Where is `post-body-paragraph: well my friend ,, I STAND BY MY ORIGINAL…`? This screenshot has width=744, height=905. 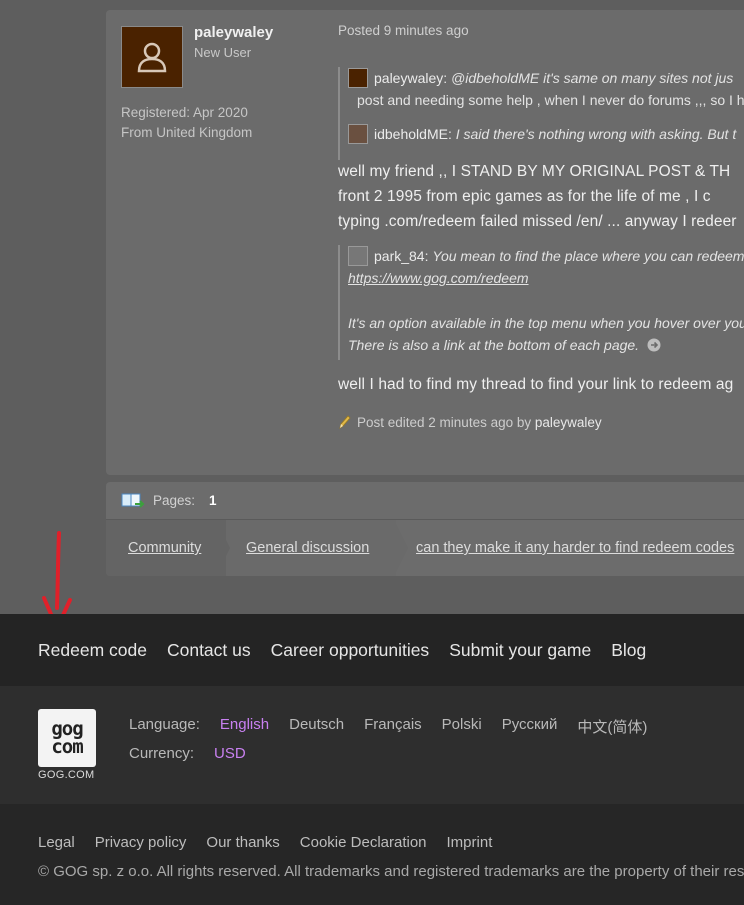 post-body-paragraph: well my friend ,, I STAND BY MY ORIGINAL… is located at coordinates (537, 196).